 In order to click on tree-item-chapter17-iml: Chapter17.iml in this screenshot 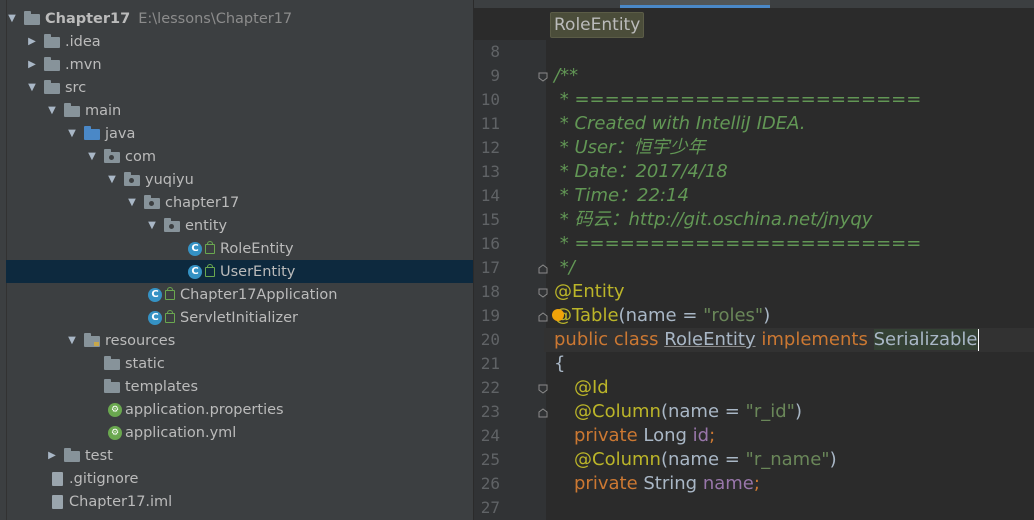, I will do `click(239, 501)`.